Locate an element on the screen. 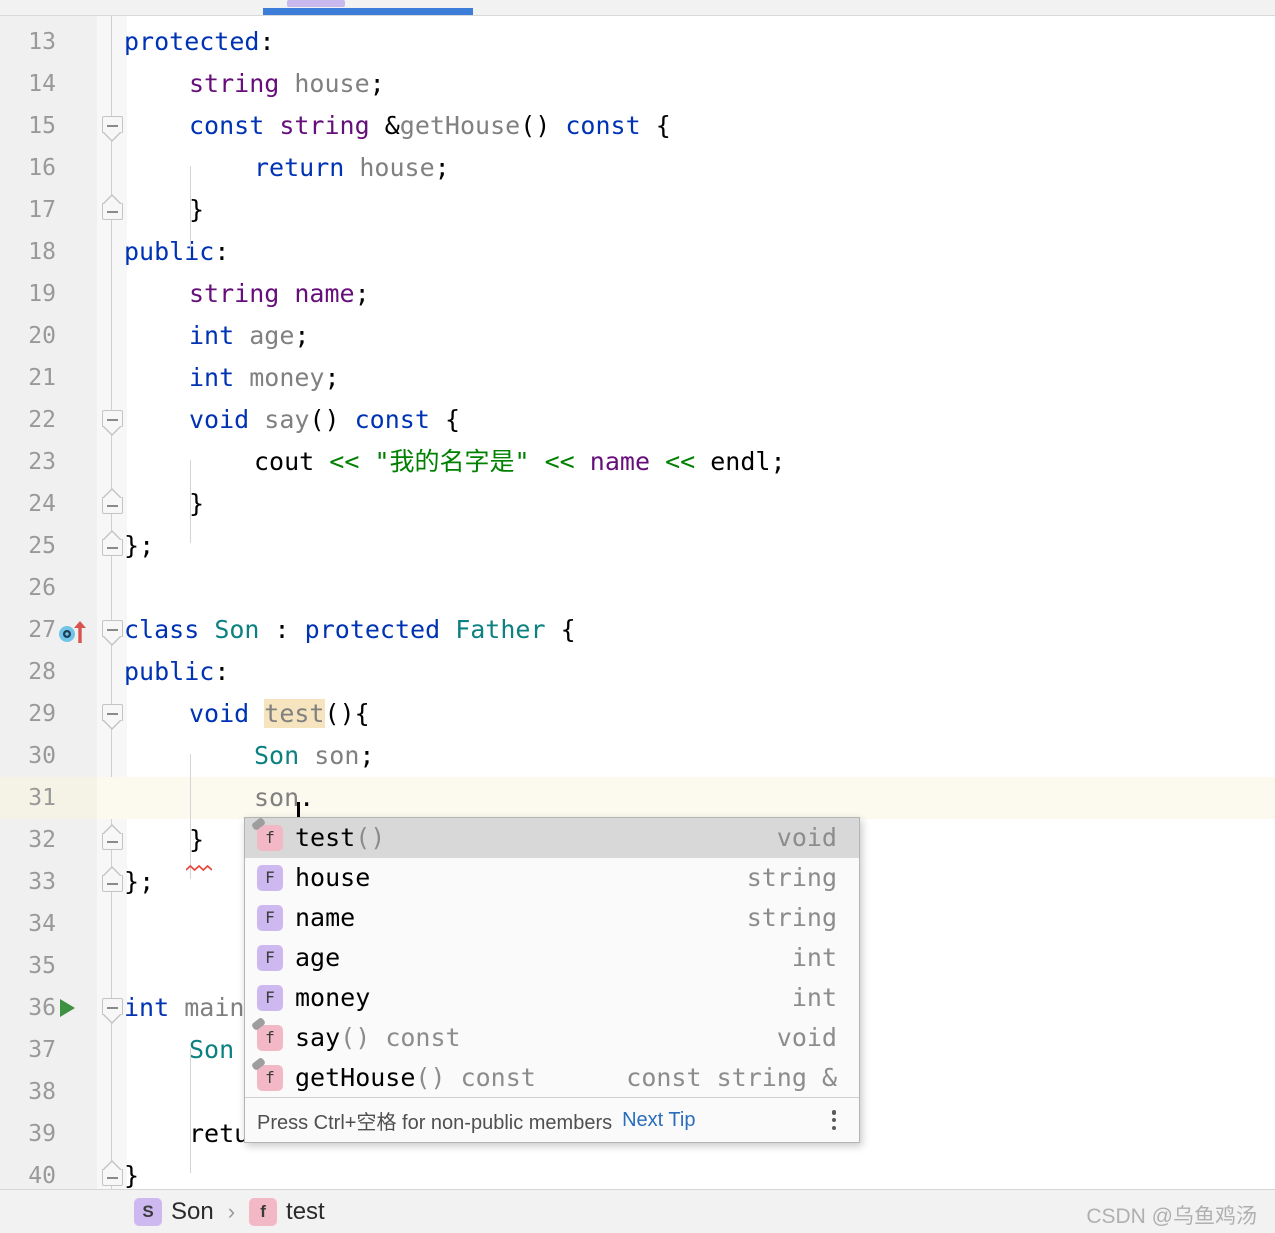 Image resolution: width=1275 pixels, height=1233 pixels. line-number: 13 is located at coordinates (42, 42).